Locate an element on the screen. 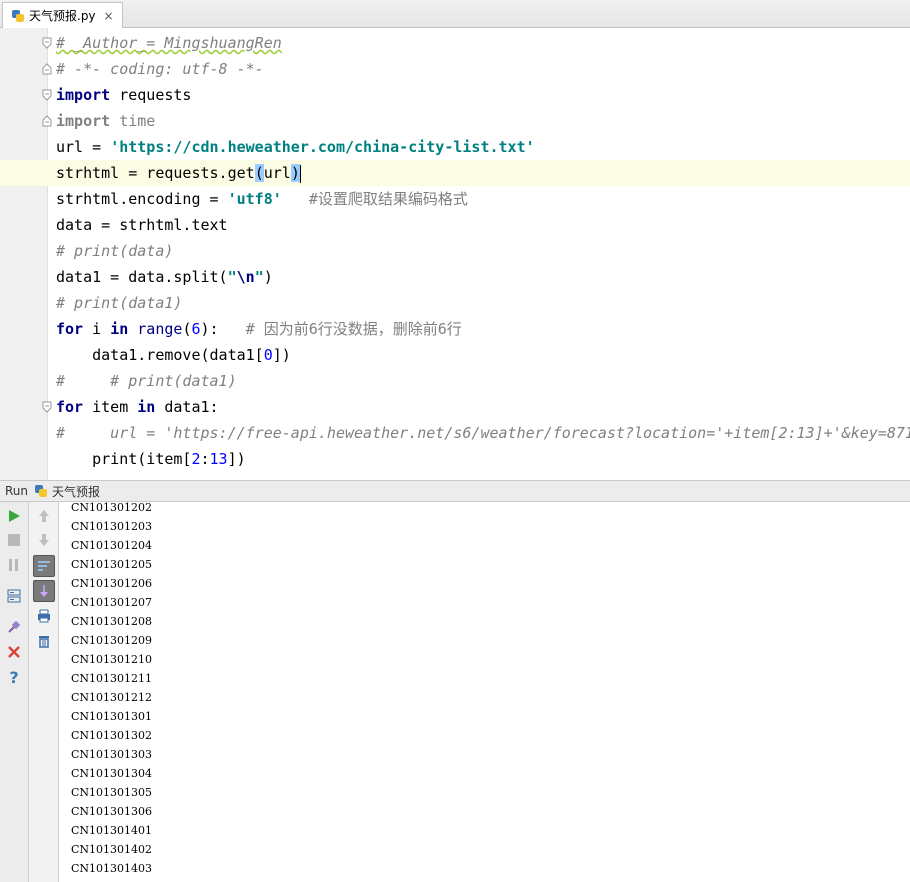 The width and height of the screenshot is (910, 882). code-line-12: for i in range(6): # 因为前6行没数据，删除前6行 is located at coordinates (259, 329).